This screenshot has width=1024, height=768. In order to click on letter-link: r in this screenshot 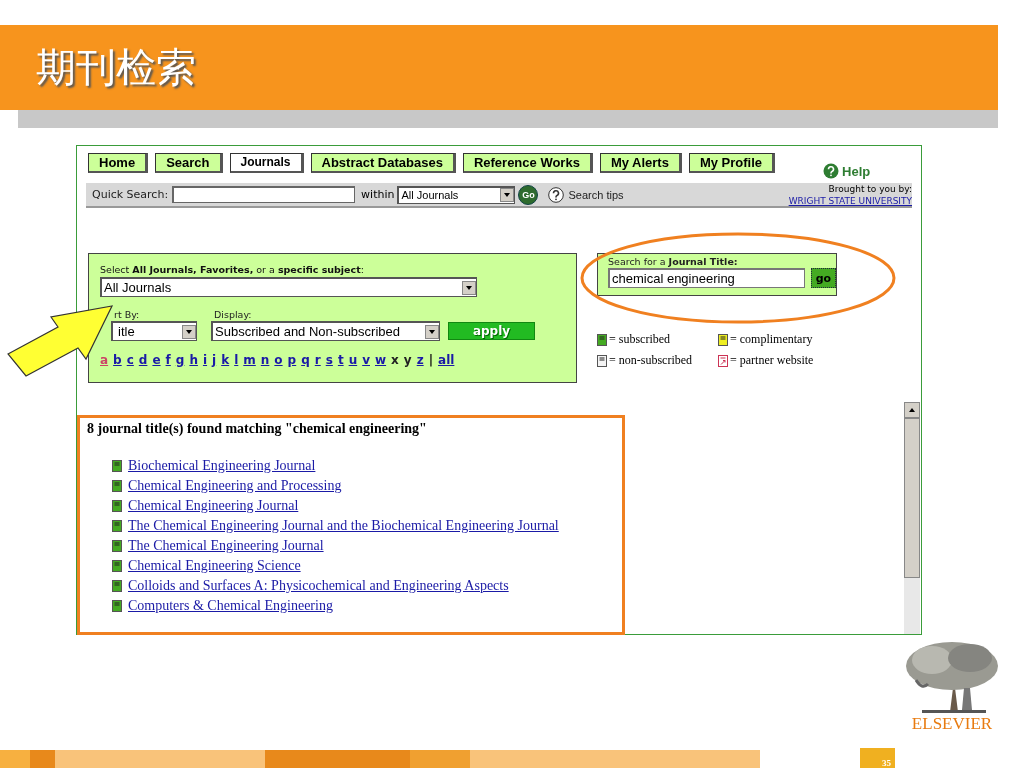, I will do `click(317, 360)`.